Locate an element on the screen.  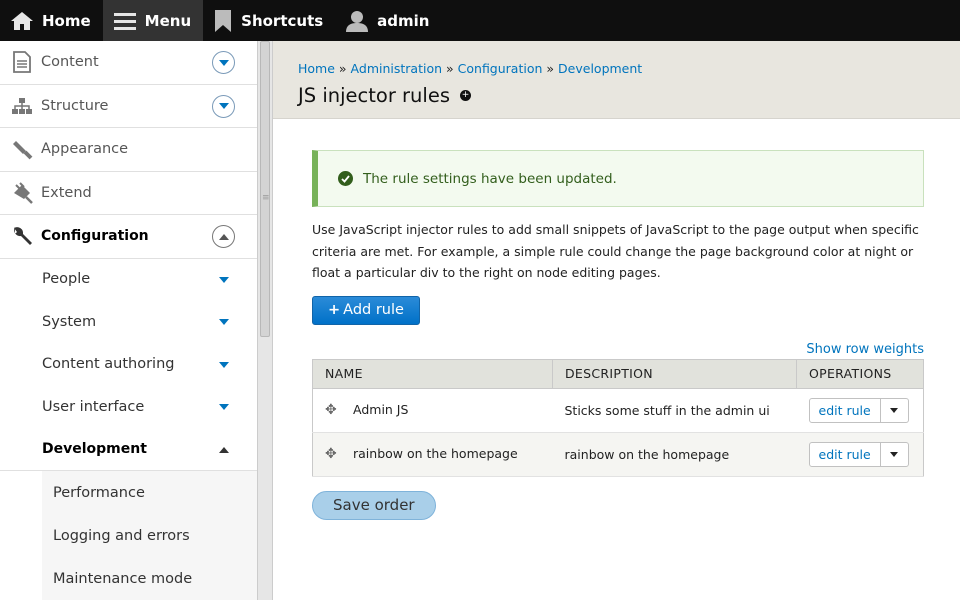
sidebar-item-development: Development is located at coordinates (128, 450).